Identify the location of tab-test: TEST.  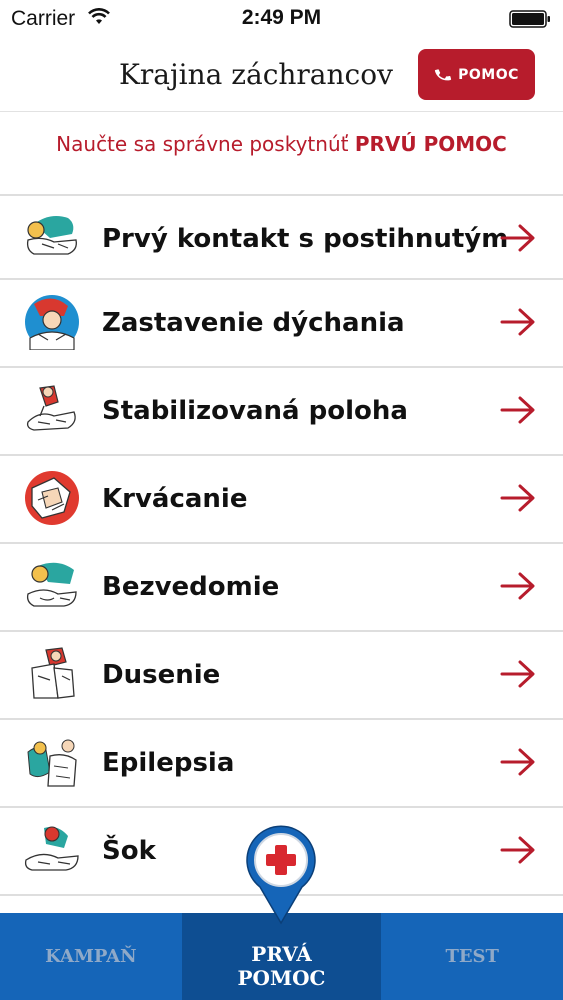
(472, 956).